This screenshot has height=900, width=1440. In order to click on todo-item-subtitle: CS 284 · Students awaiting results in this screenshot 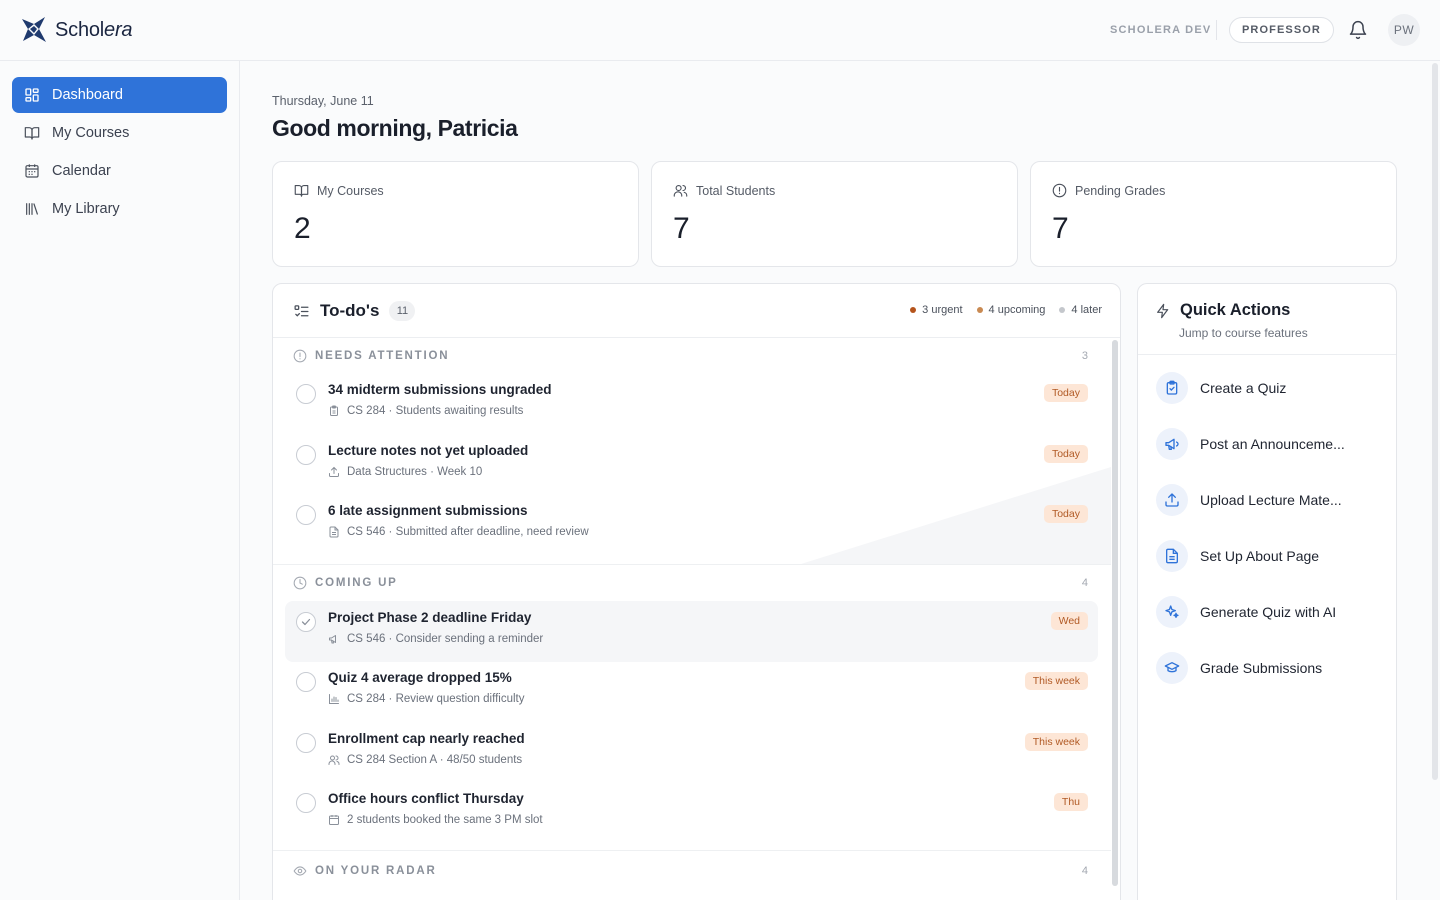, I will do `click(425, 411)`.